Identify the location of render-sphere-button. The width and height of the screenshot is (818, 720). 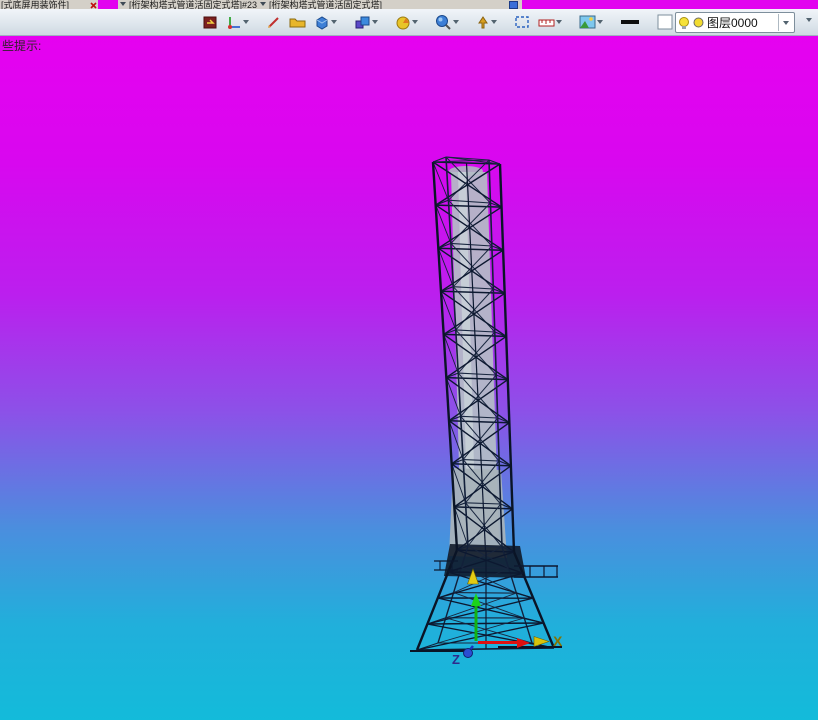
(447, 22).